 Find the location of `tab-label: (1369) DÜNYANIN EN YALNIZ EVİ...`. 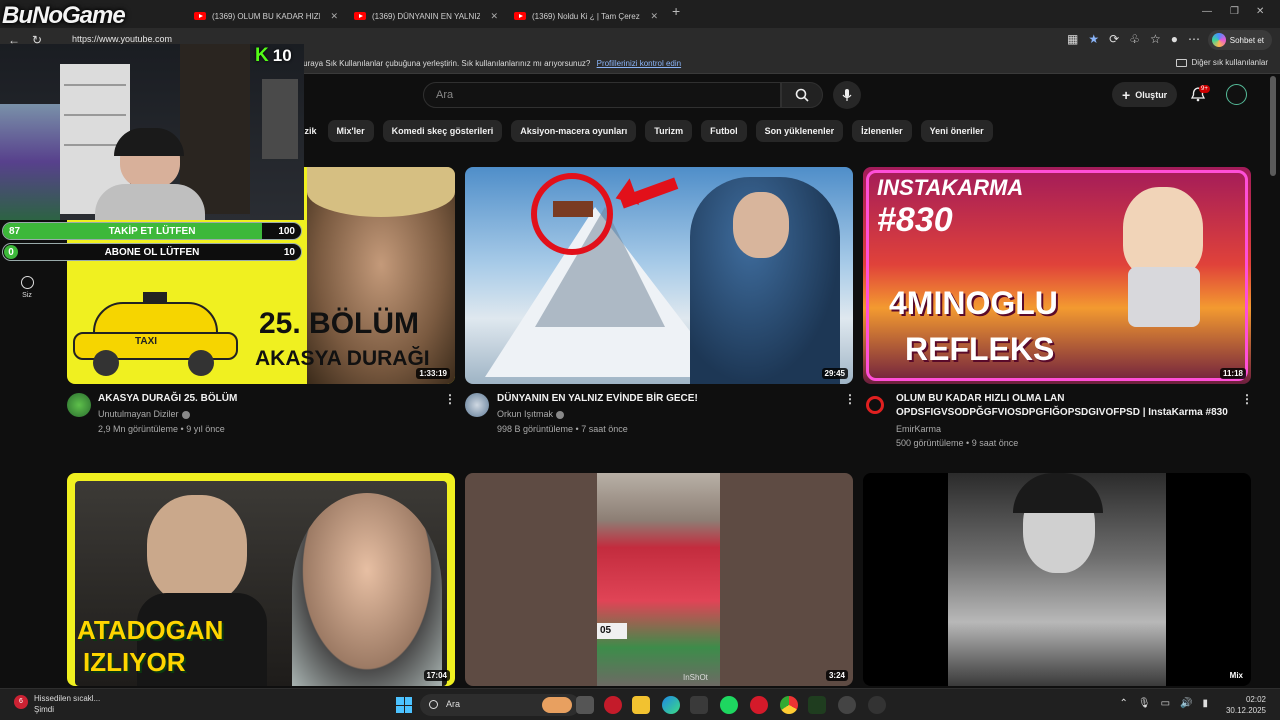

tab-label: (1369) DÜNYANIN EN YALNIZ EVİ... is located at coordinates (426, 16).